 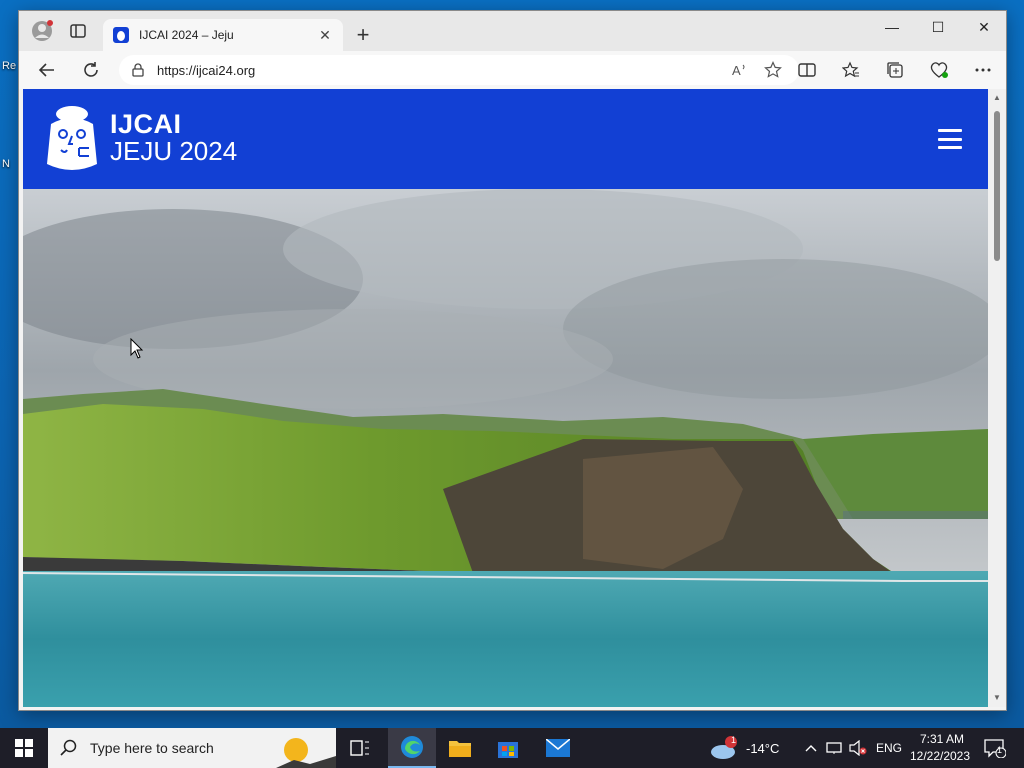 What do you see at coordinates (508, 748) in the screenshot?
I see `taskbar-store-icon` at bounding box center [508, 748].